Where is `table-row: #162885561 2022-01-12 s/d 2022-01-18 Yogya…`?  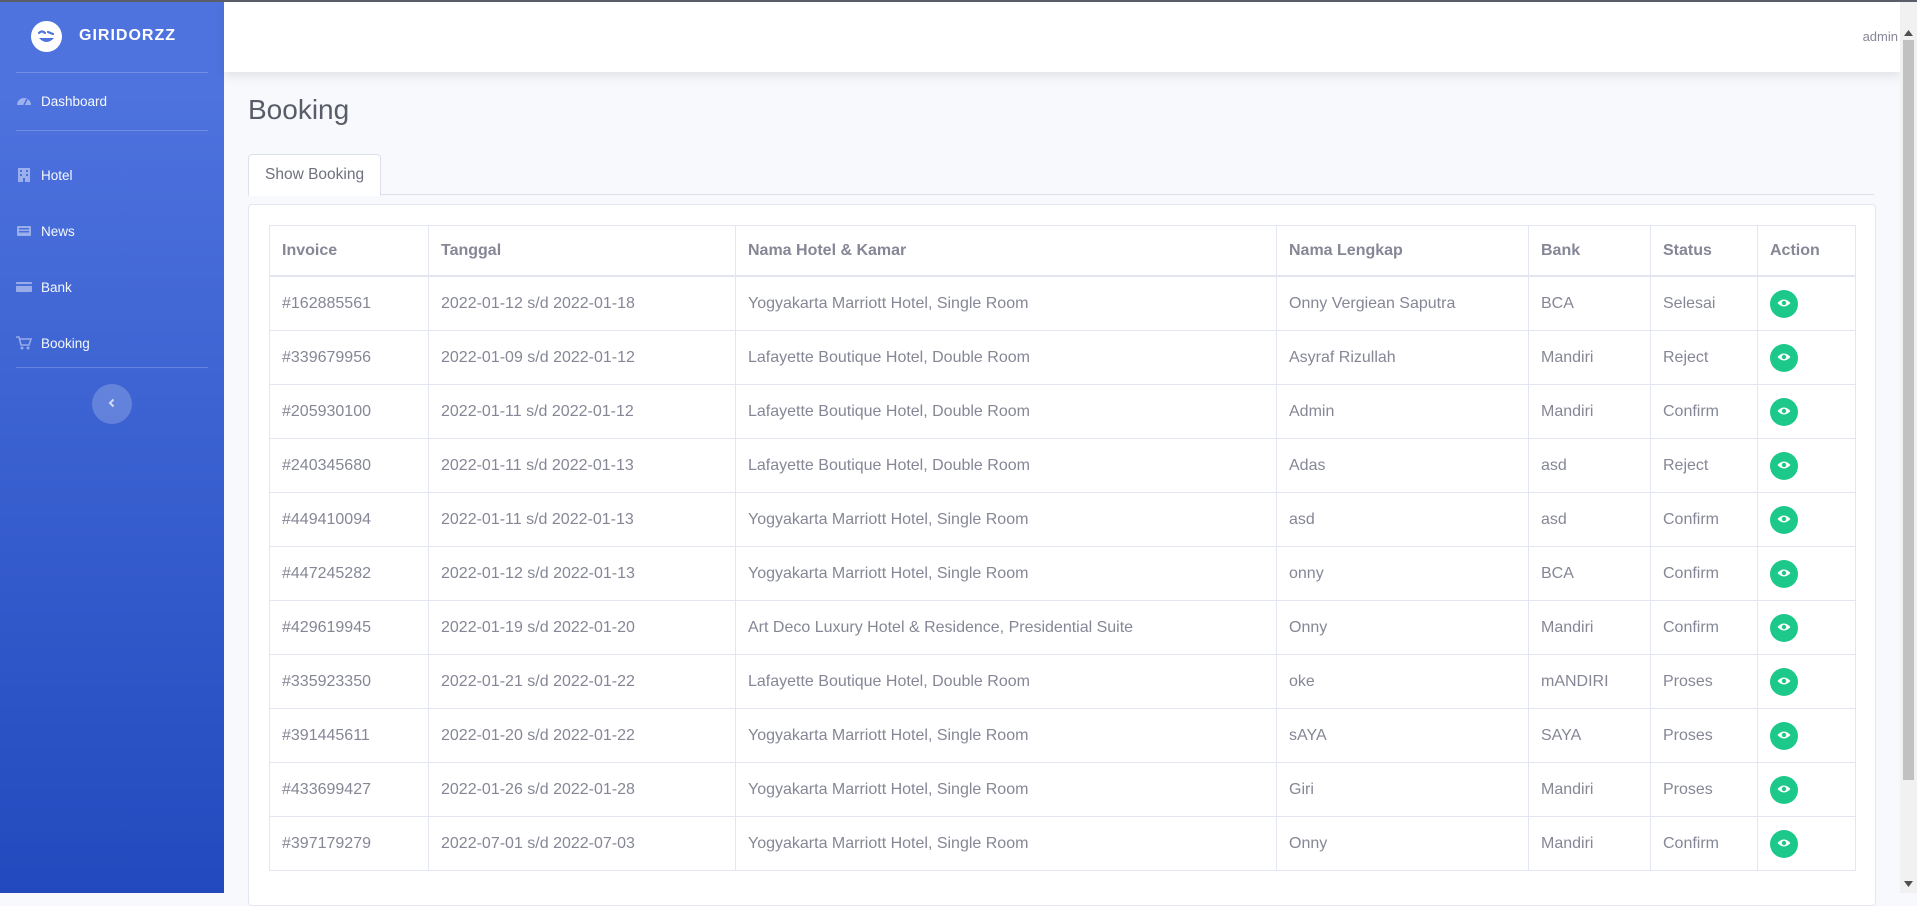
table-row: #162885561 2022-01-12 s/d 2022-01-18 Yogya… is located at coordinates (1062, 303).